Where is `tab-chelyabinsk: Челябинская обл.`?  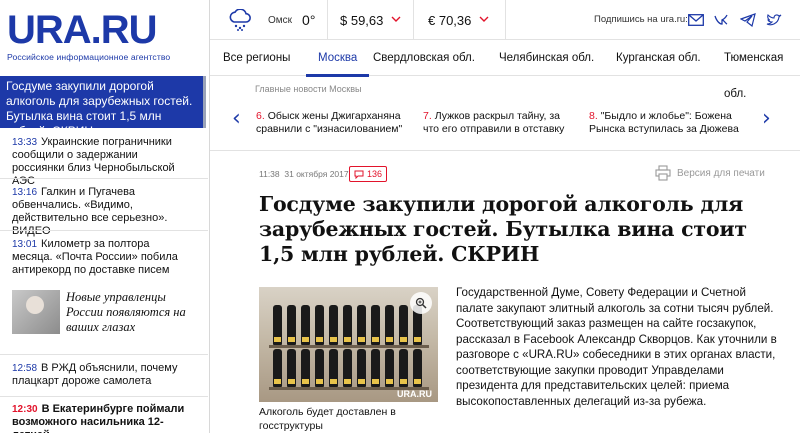
tab-chelyabinsk: Челябинская обл. is located at coordinates (546, 58).